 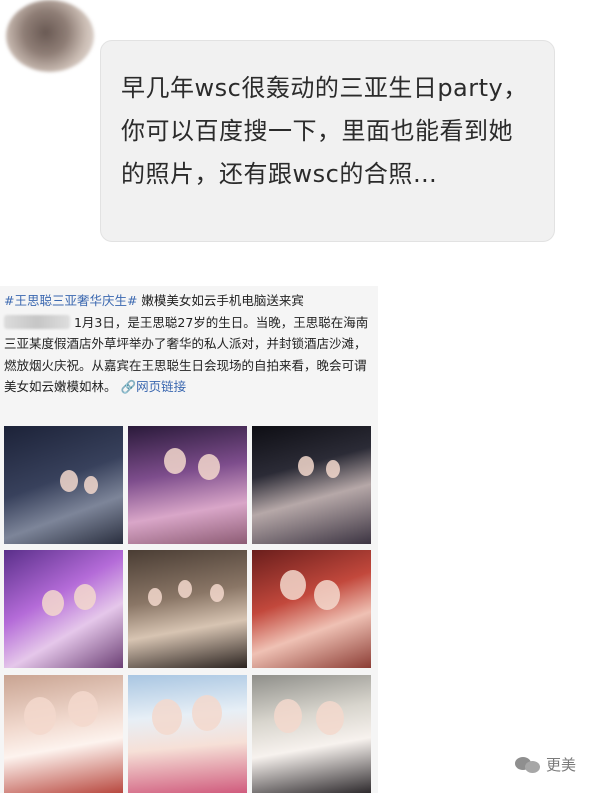 I want to click on avatar, so click(x=50, y=36).